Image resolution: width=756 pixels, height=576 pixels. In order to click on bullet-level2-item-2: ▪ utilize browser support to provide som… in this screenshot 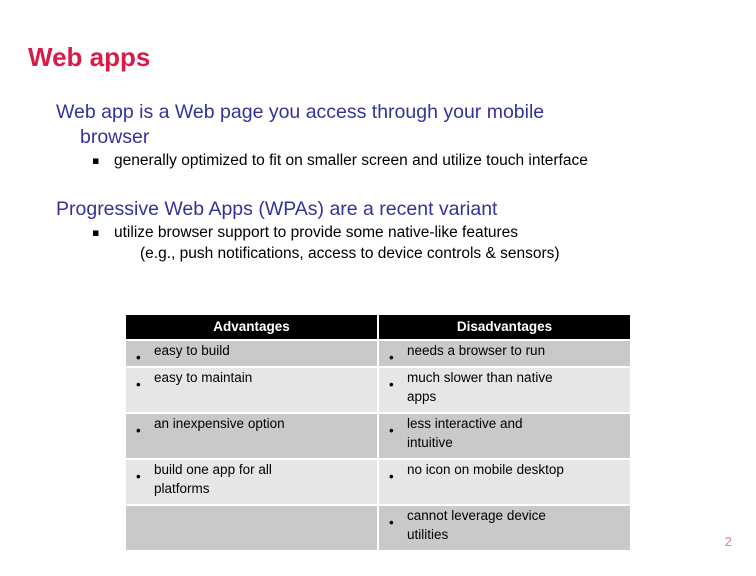, I will do `click(378, 243)`.